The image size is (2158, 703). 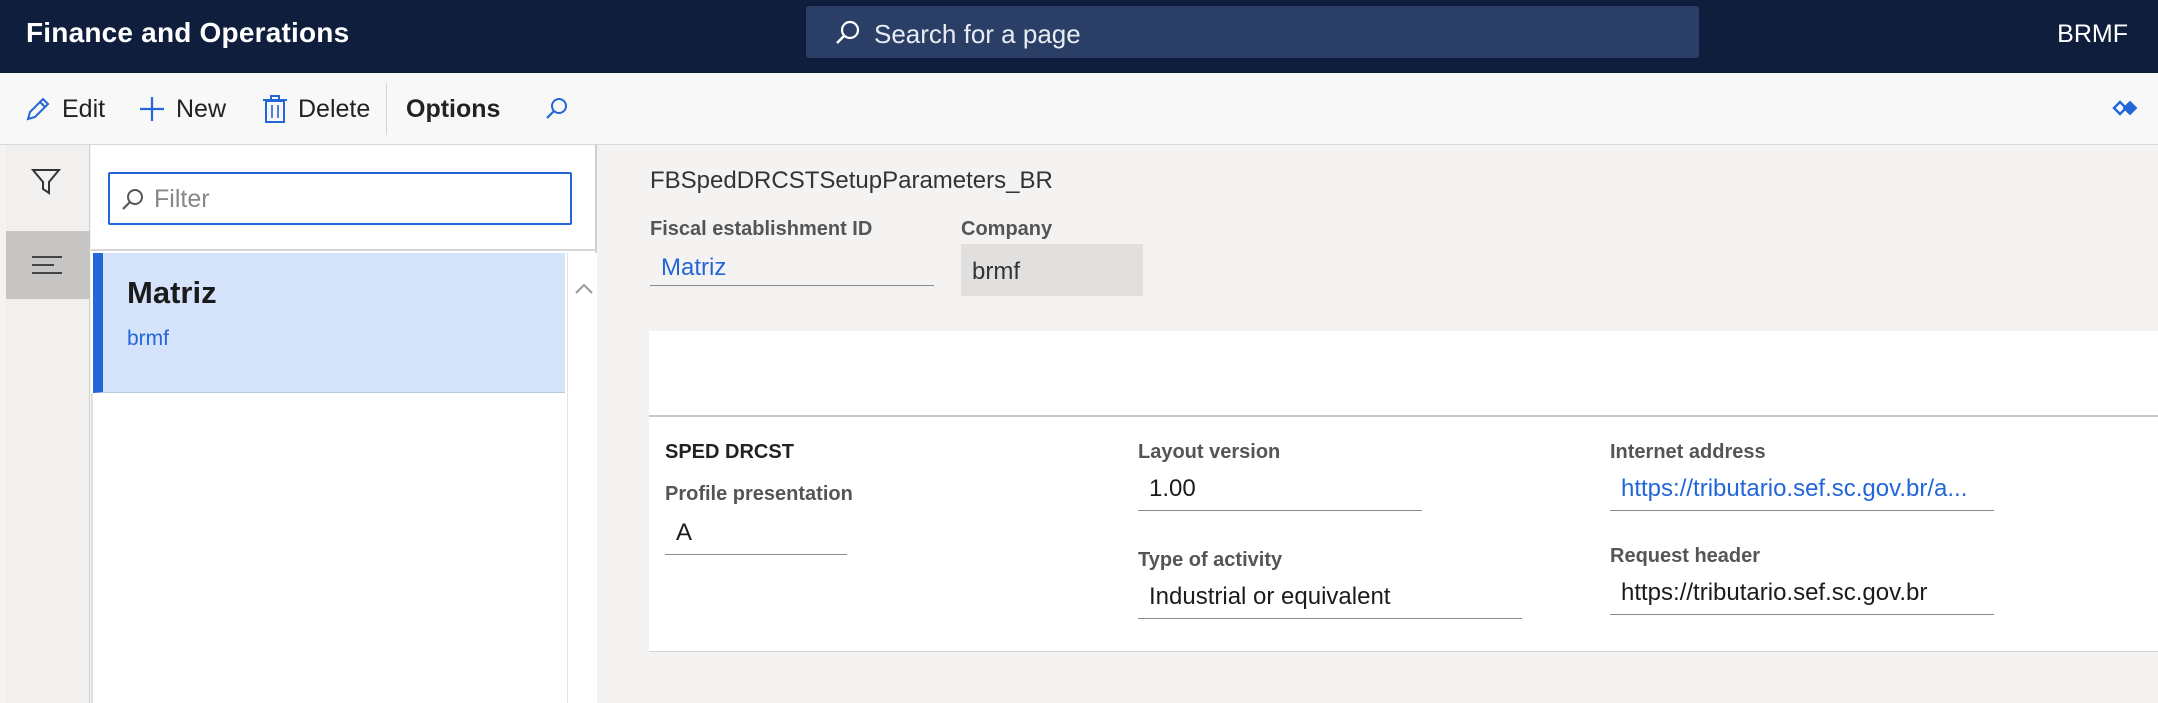 I want to click on list-toggle, so click(x=48, y=265).